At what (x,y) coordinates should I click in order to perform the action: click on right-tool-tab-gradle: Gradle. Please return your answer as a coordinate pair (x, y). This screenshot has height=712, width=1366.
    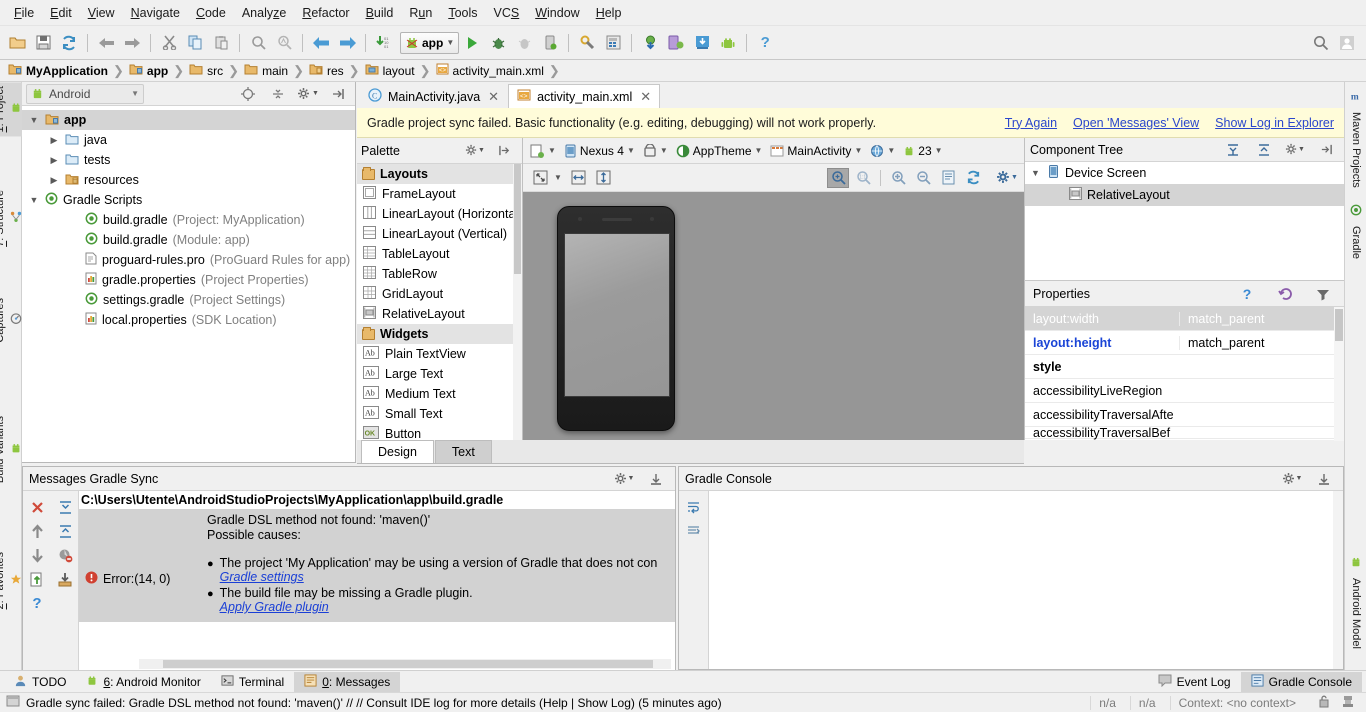
    Looking at the image, I should click on (1355, 231).